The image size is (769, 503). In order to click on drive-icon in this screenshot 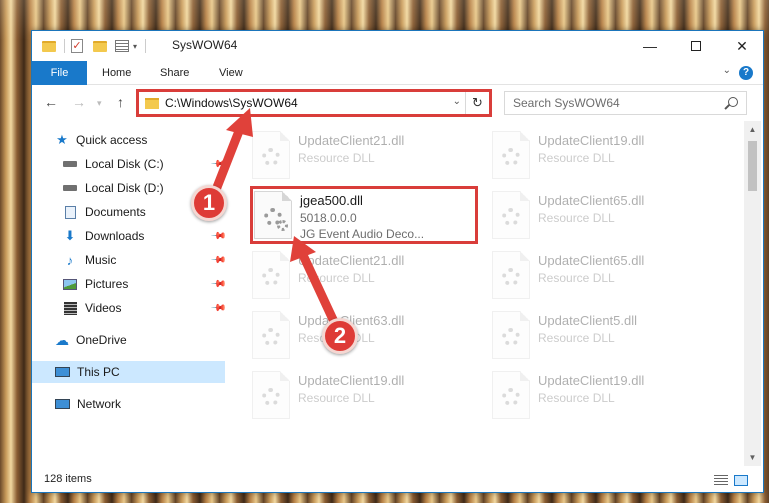, I will do `click(70, 188)`.